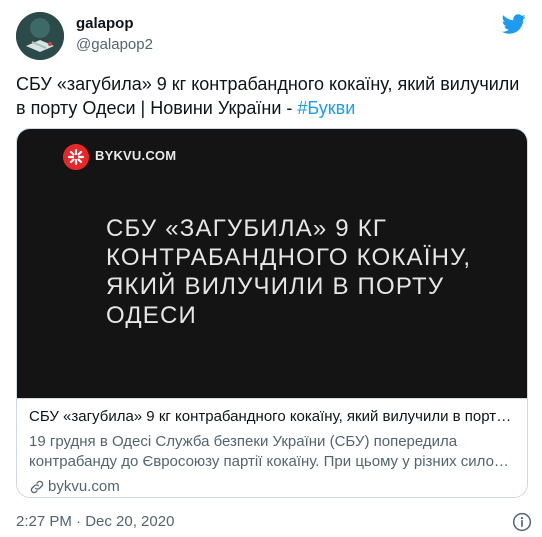 This screenshot has width=542, height=537. I want to click on author-handle: @galapop2, so click(114, 44).